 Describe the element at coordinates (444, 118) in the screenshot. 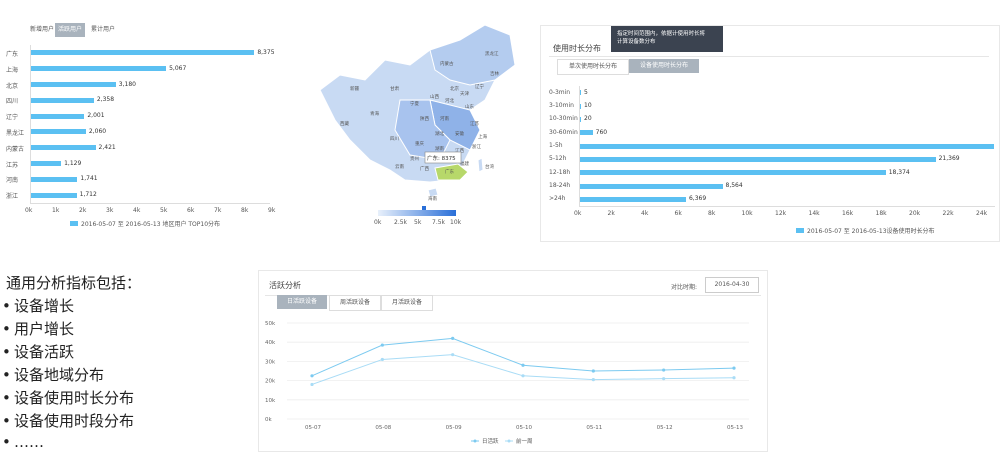

I see `province-label: 河南` at that location.